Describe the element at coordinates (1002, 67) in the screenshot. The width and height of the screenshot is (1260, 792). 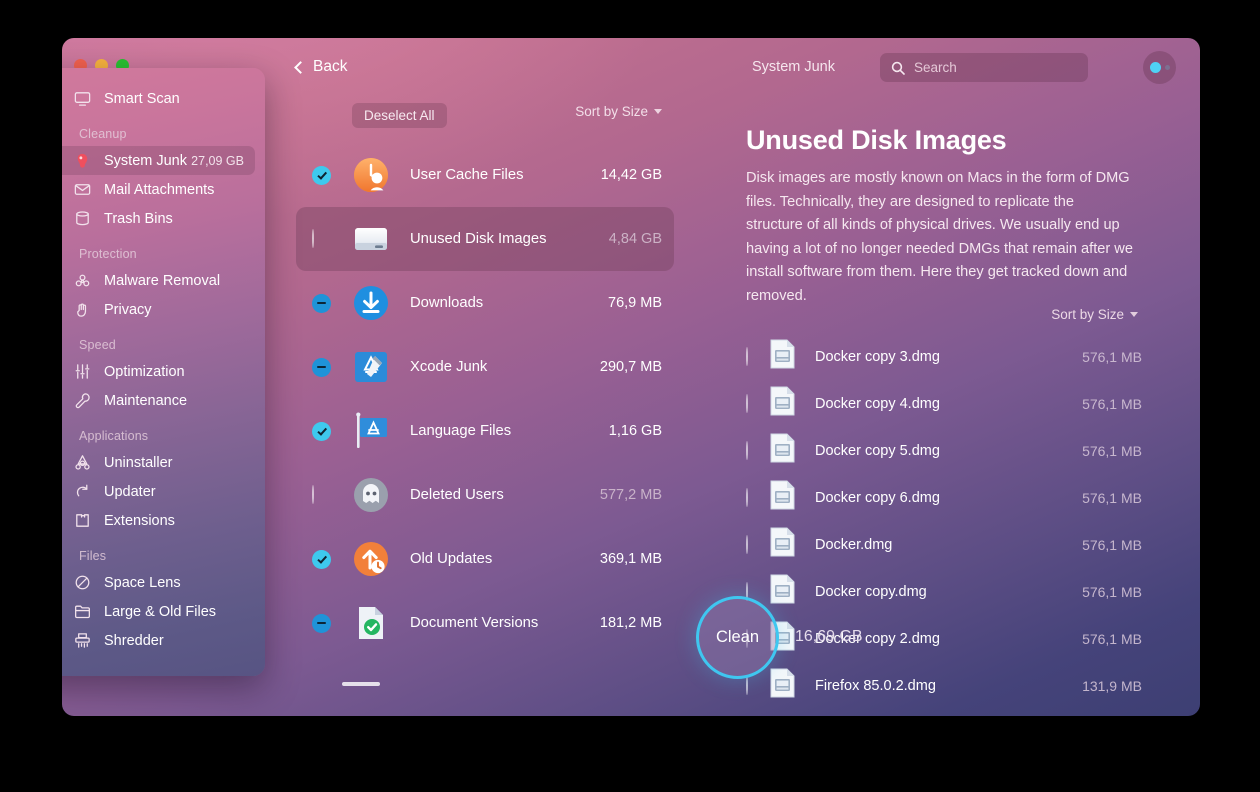
I see `search-input` at that location.